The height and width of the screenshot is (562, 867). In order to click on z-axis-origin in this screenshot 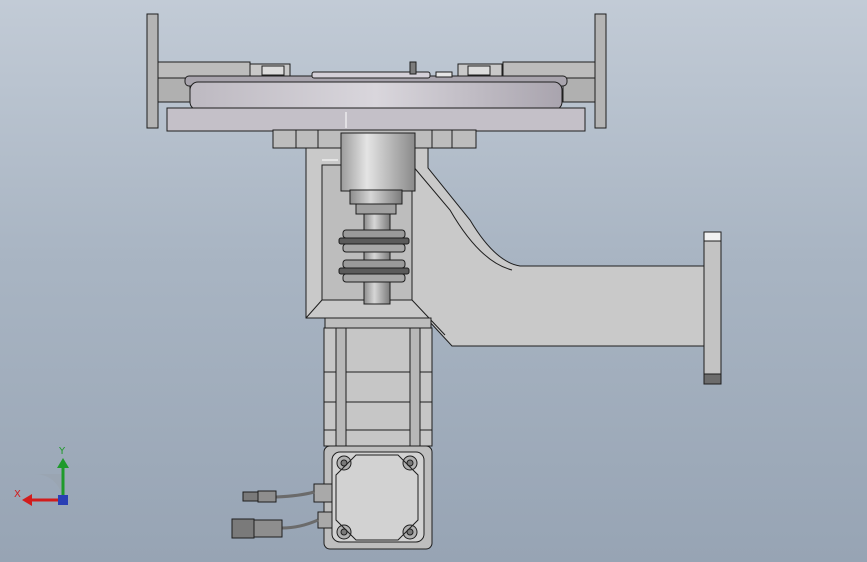, I will do `click(63, 500)`.